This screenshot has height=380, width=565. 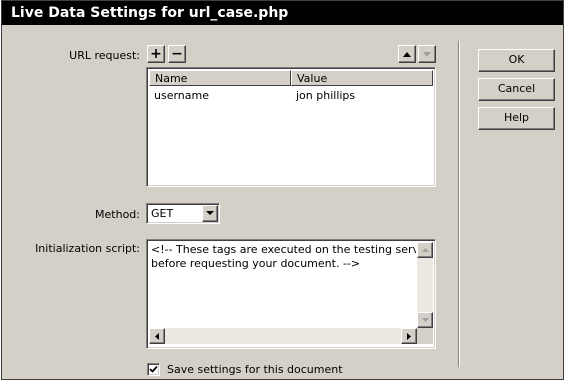 I want to click on method-value: GET, so click(x=162, y=213).